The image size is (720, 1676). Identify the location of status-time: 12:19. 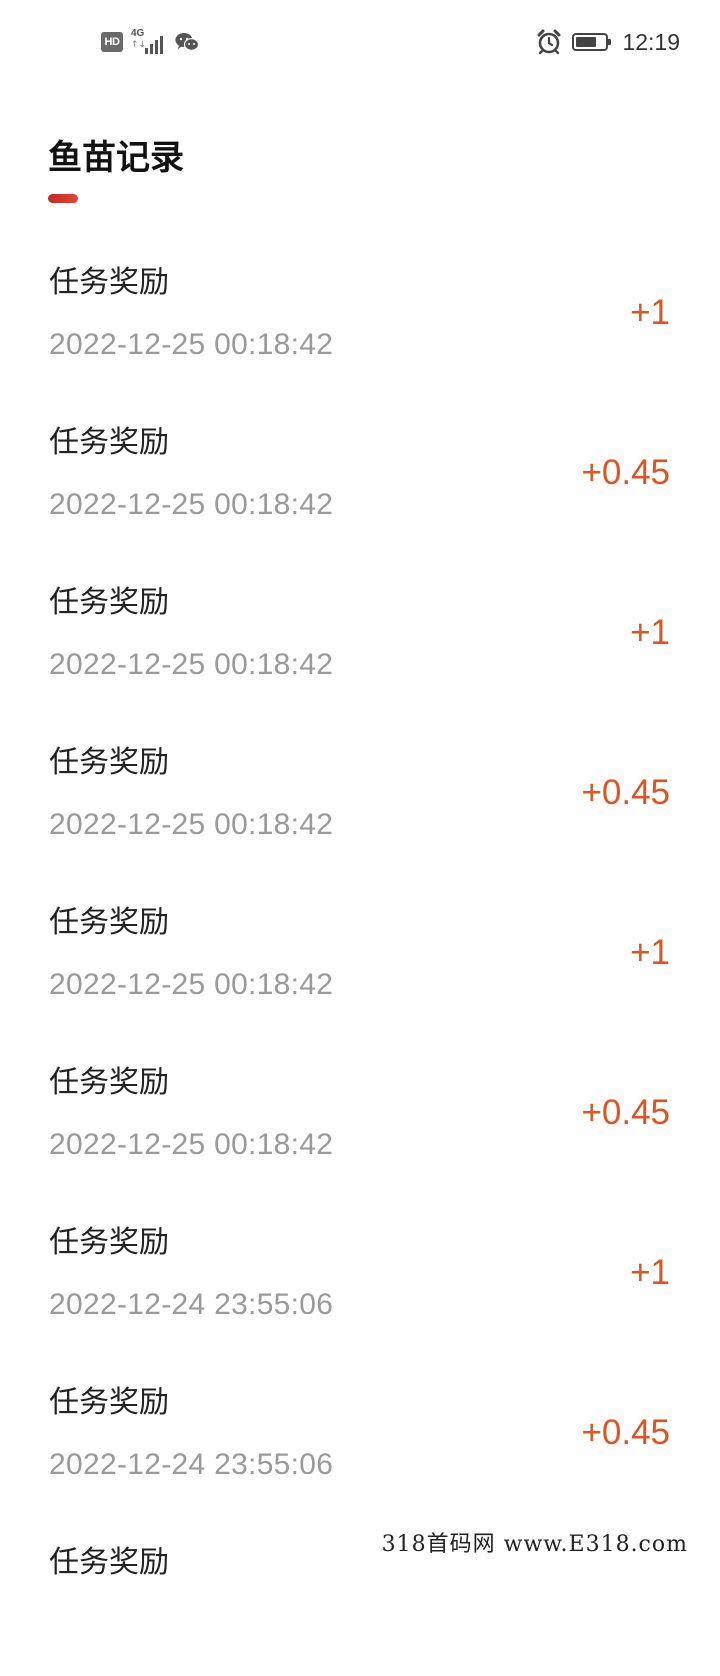
(651, 41).